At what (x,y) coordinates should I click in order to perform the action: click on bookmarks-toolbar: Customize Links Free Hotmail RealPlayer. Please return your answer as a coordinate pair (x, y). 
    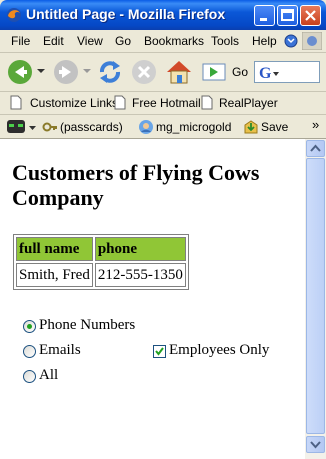
    Looking at the image, I should click on (163, 103).